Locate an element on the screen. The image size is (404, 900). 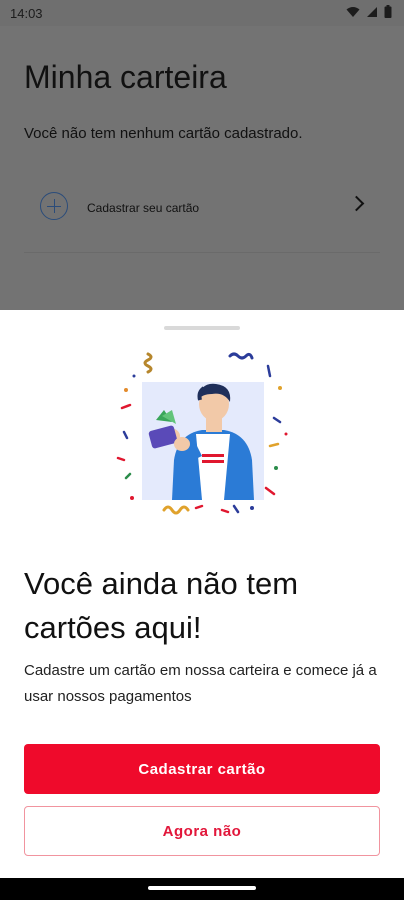
status-icons is located at coordinates (369, 11).